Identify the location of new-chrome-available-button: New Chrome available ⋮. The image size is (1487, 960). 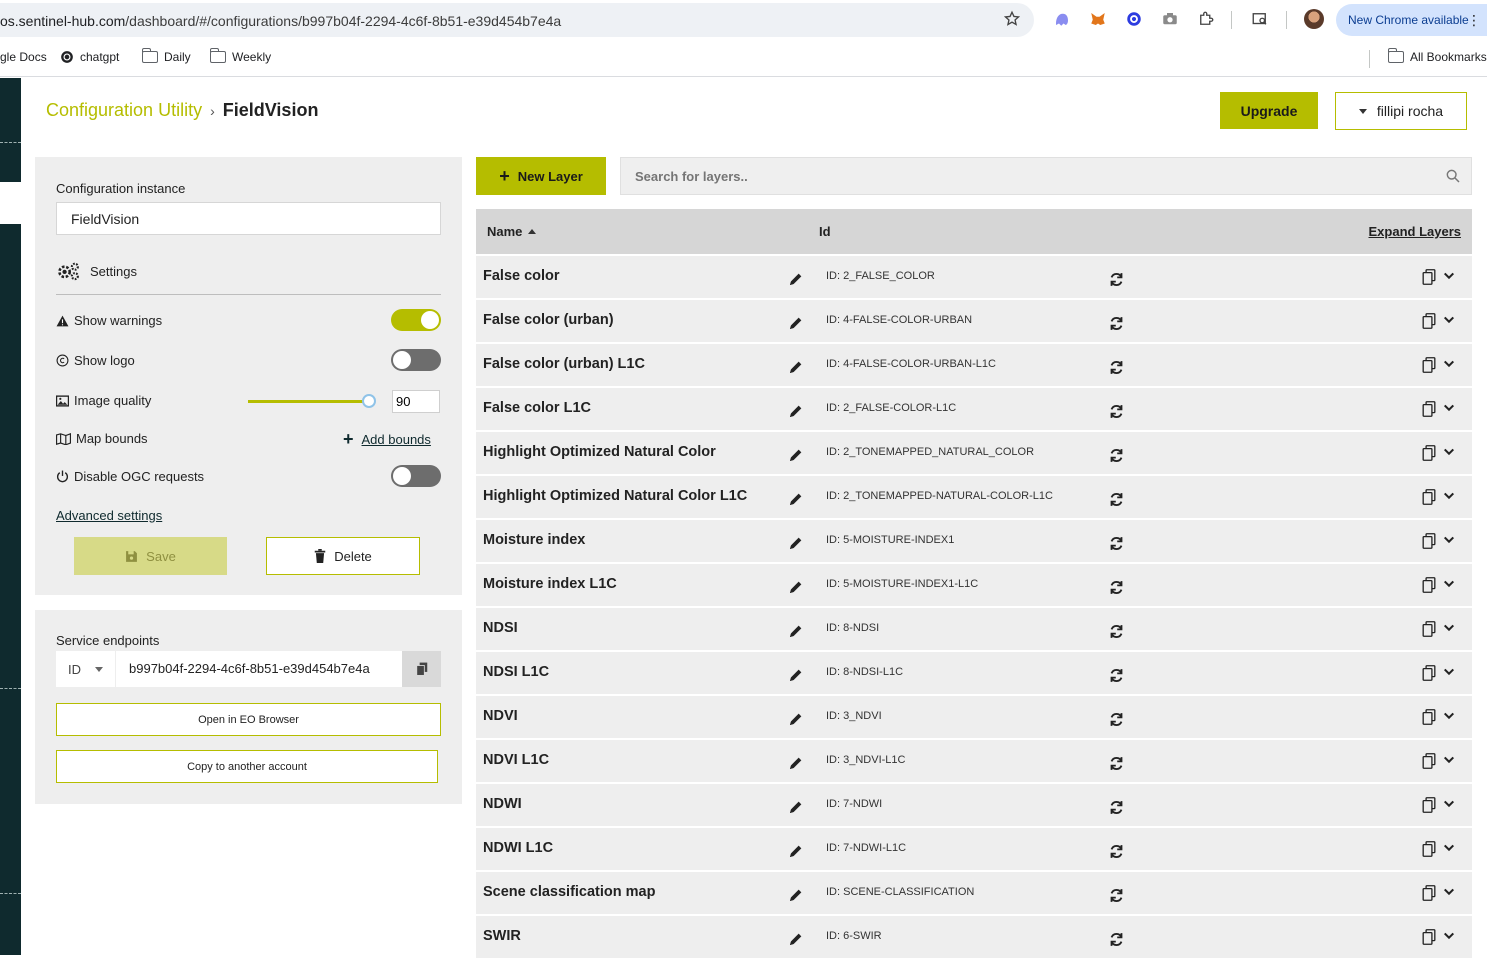
(1411, 20).